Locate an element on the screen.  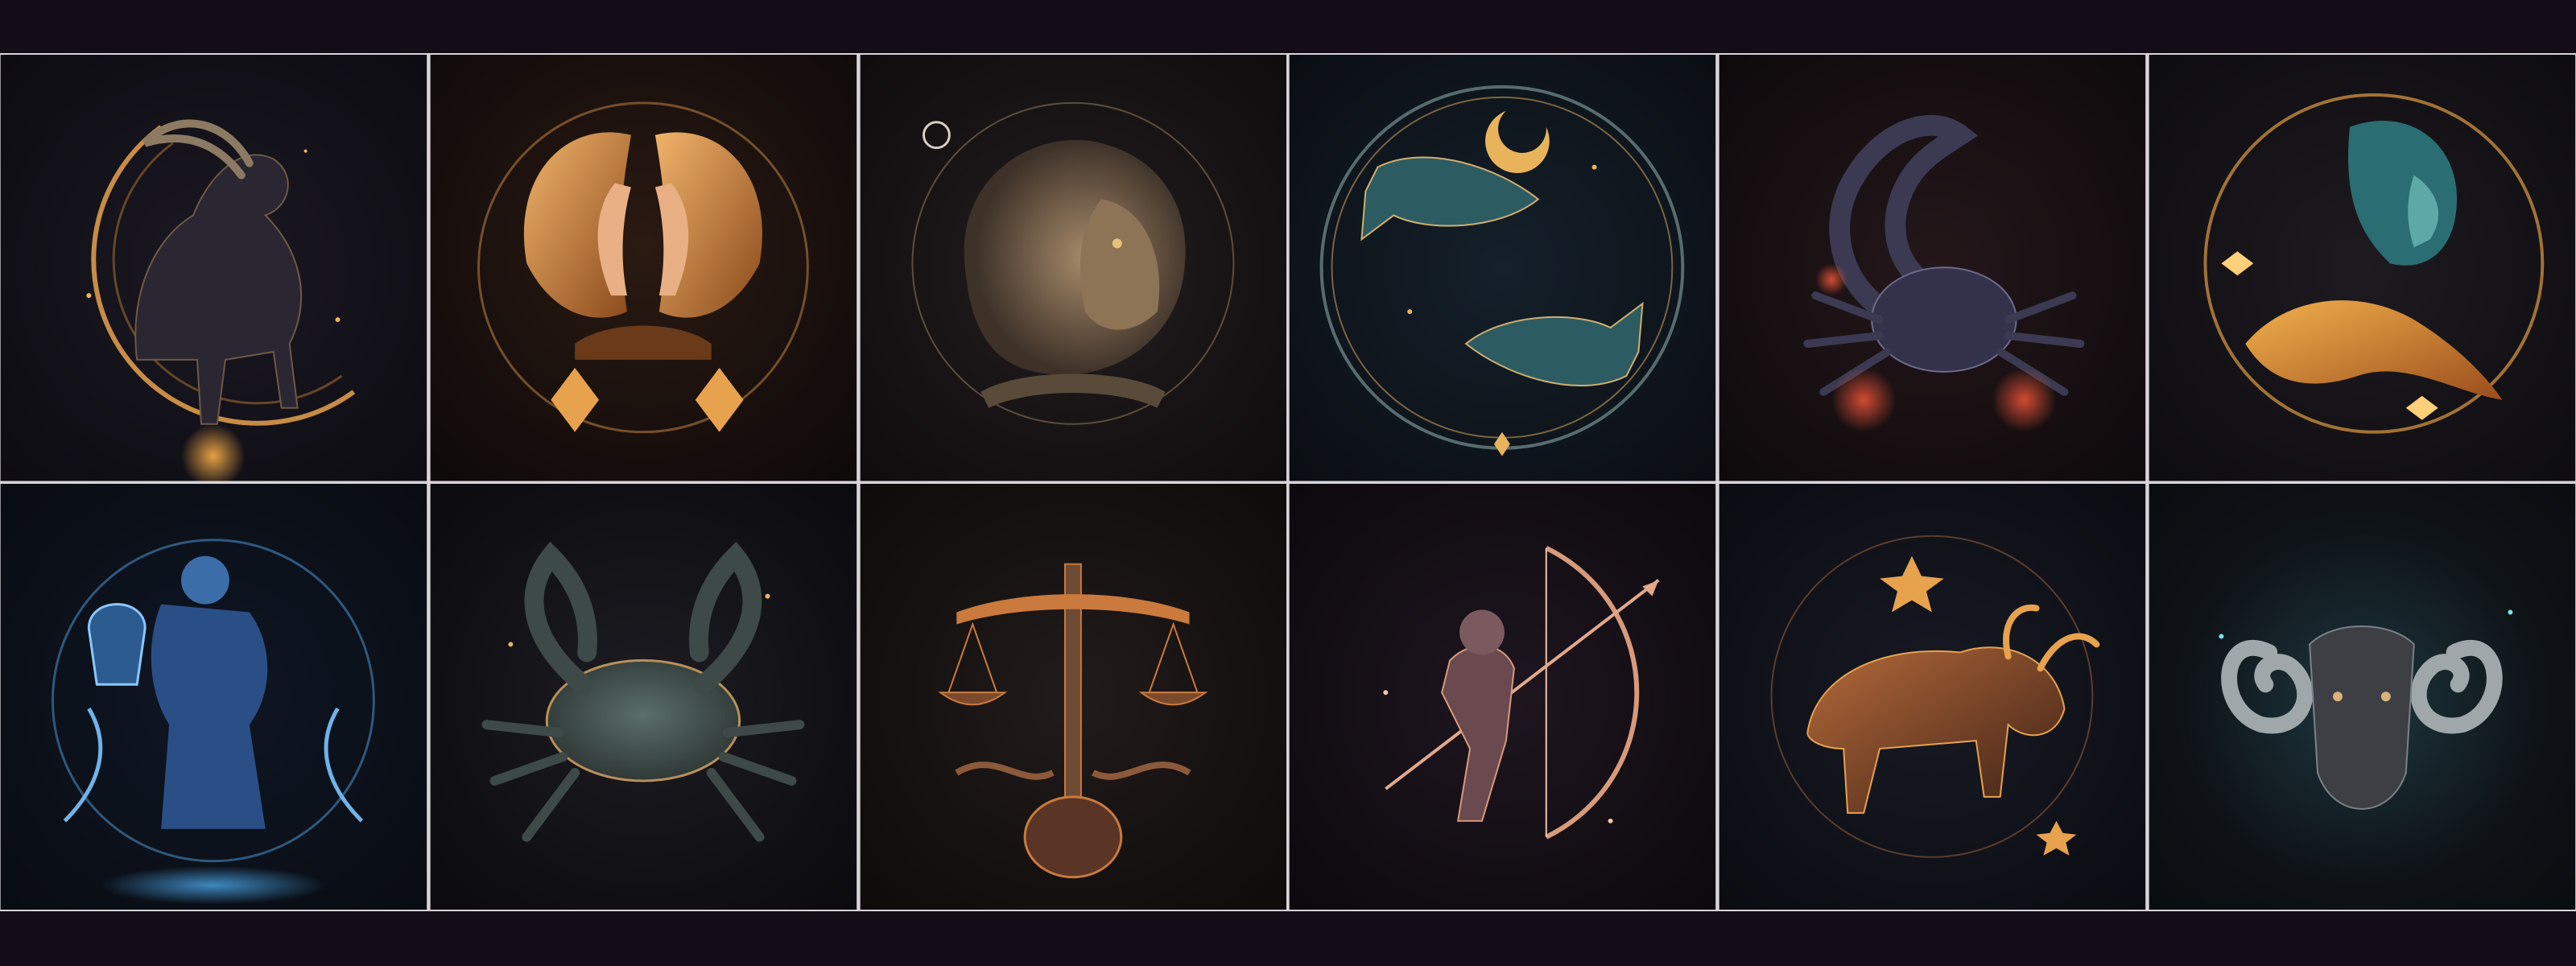
twin-faces-icon is located at coordinates (643, 268).